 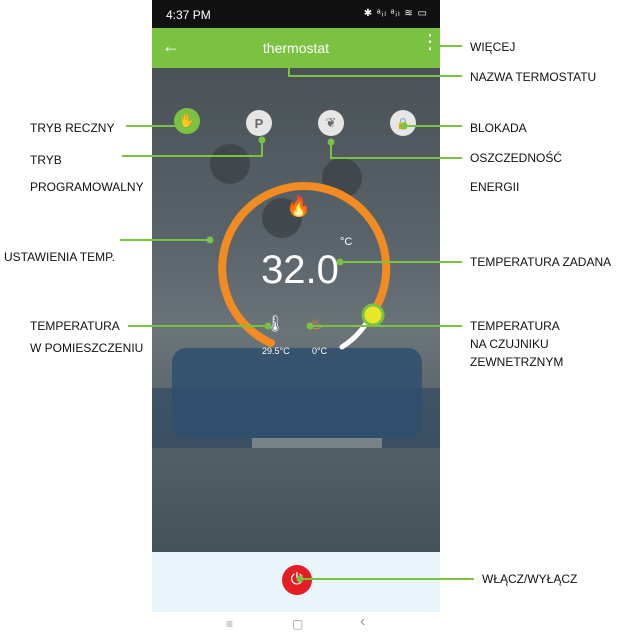 What do you see at coordinates (509, 344) in the screenshot?
I see `annotation-external-temperature-2: NA CZUJNIKU` at bounding box center [509, 344].